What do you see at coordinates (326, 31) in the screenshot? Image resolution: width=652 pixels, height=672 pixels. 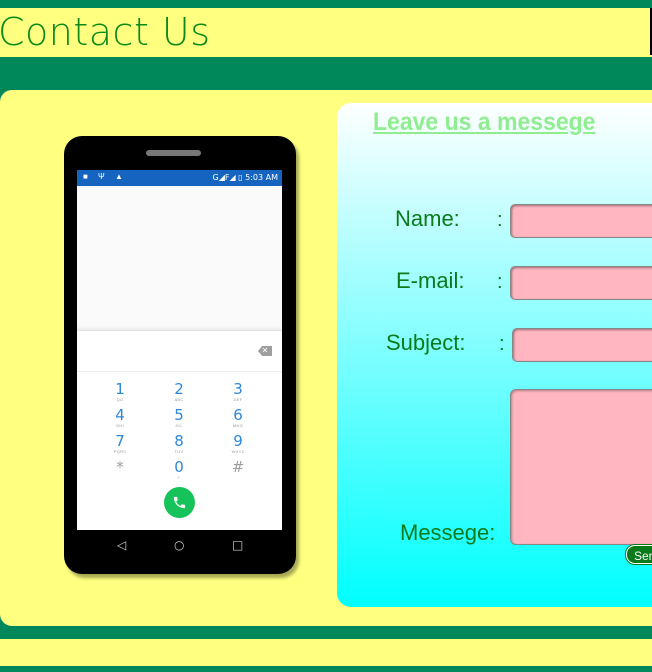 I see `page-header: Contact Us` at bounding box center [326, 31].